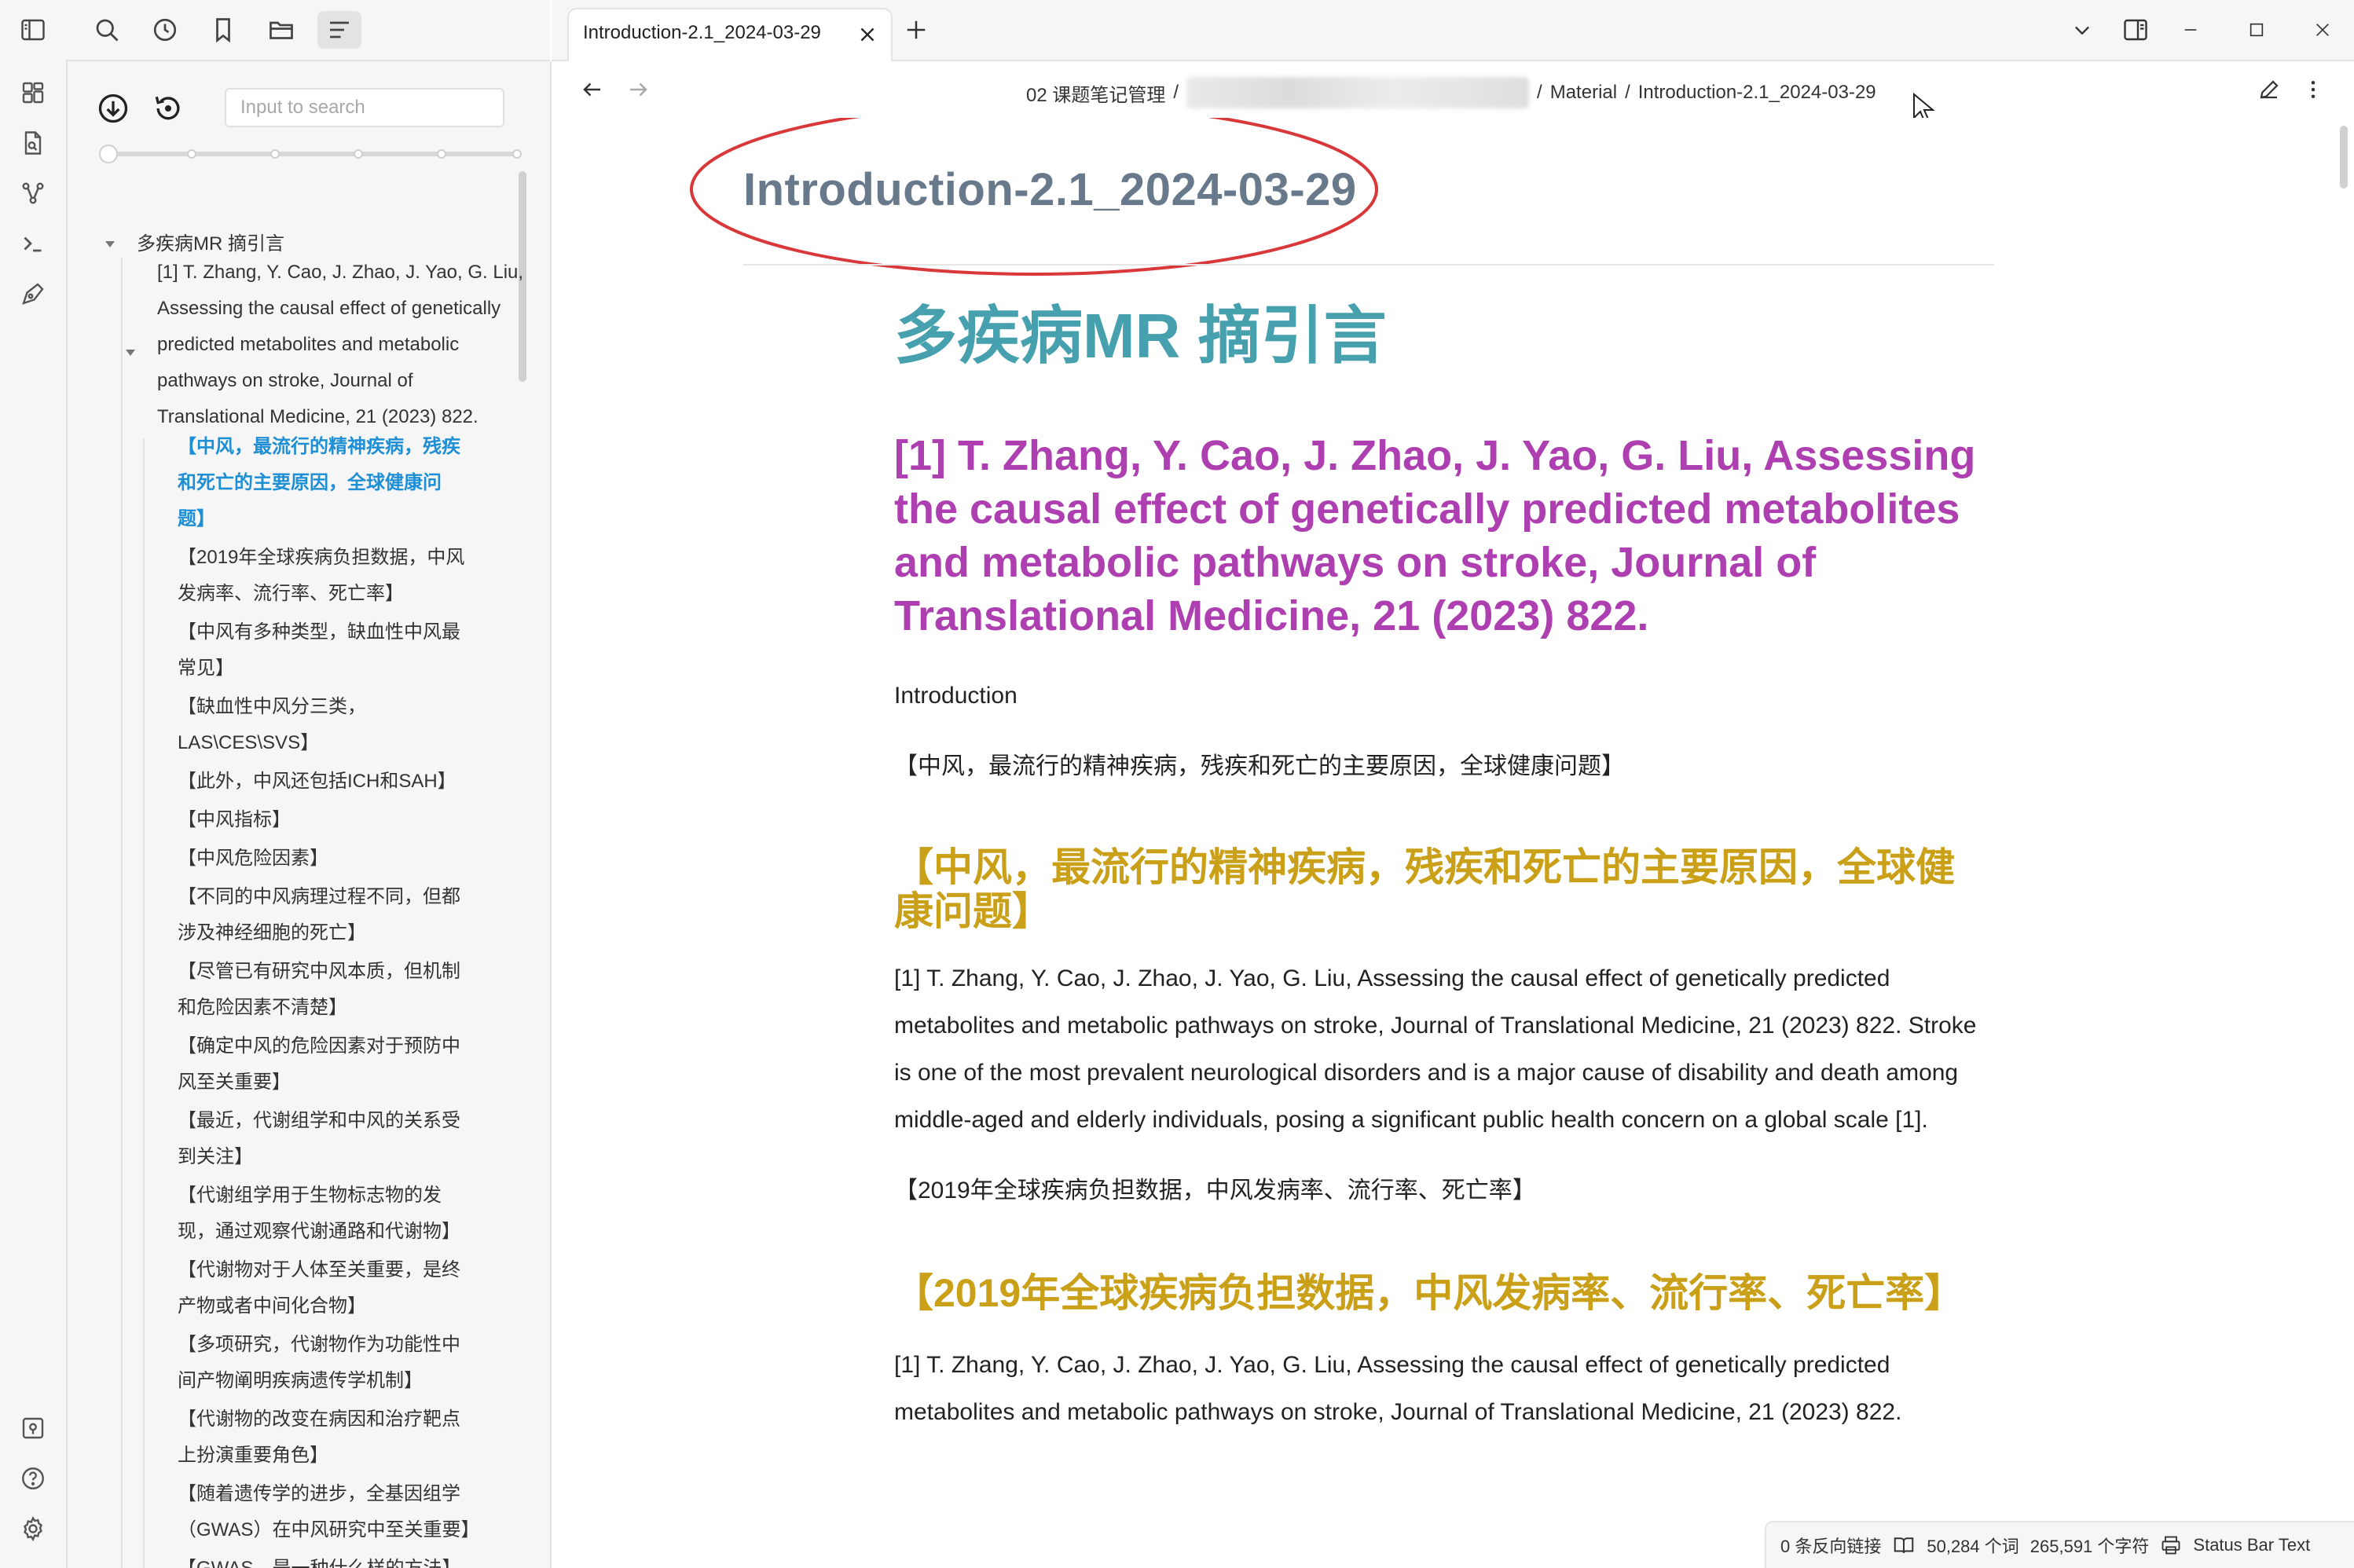 This screenshot has width=2354, height=1568. Describe the element at coordinates (956, 696) in the screenshot. I see `intro-label: Introduction` at that location.